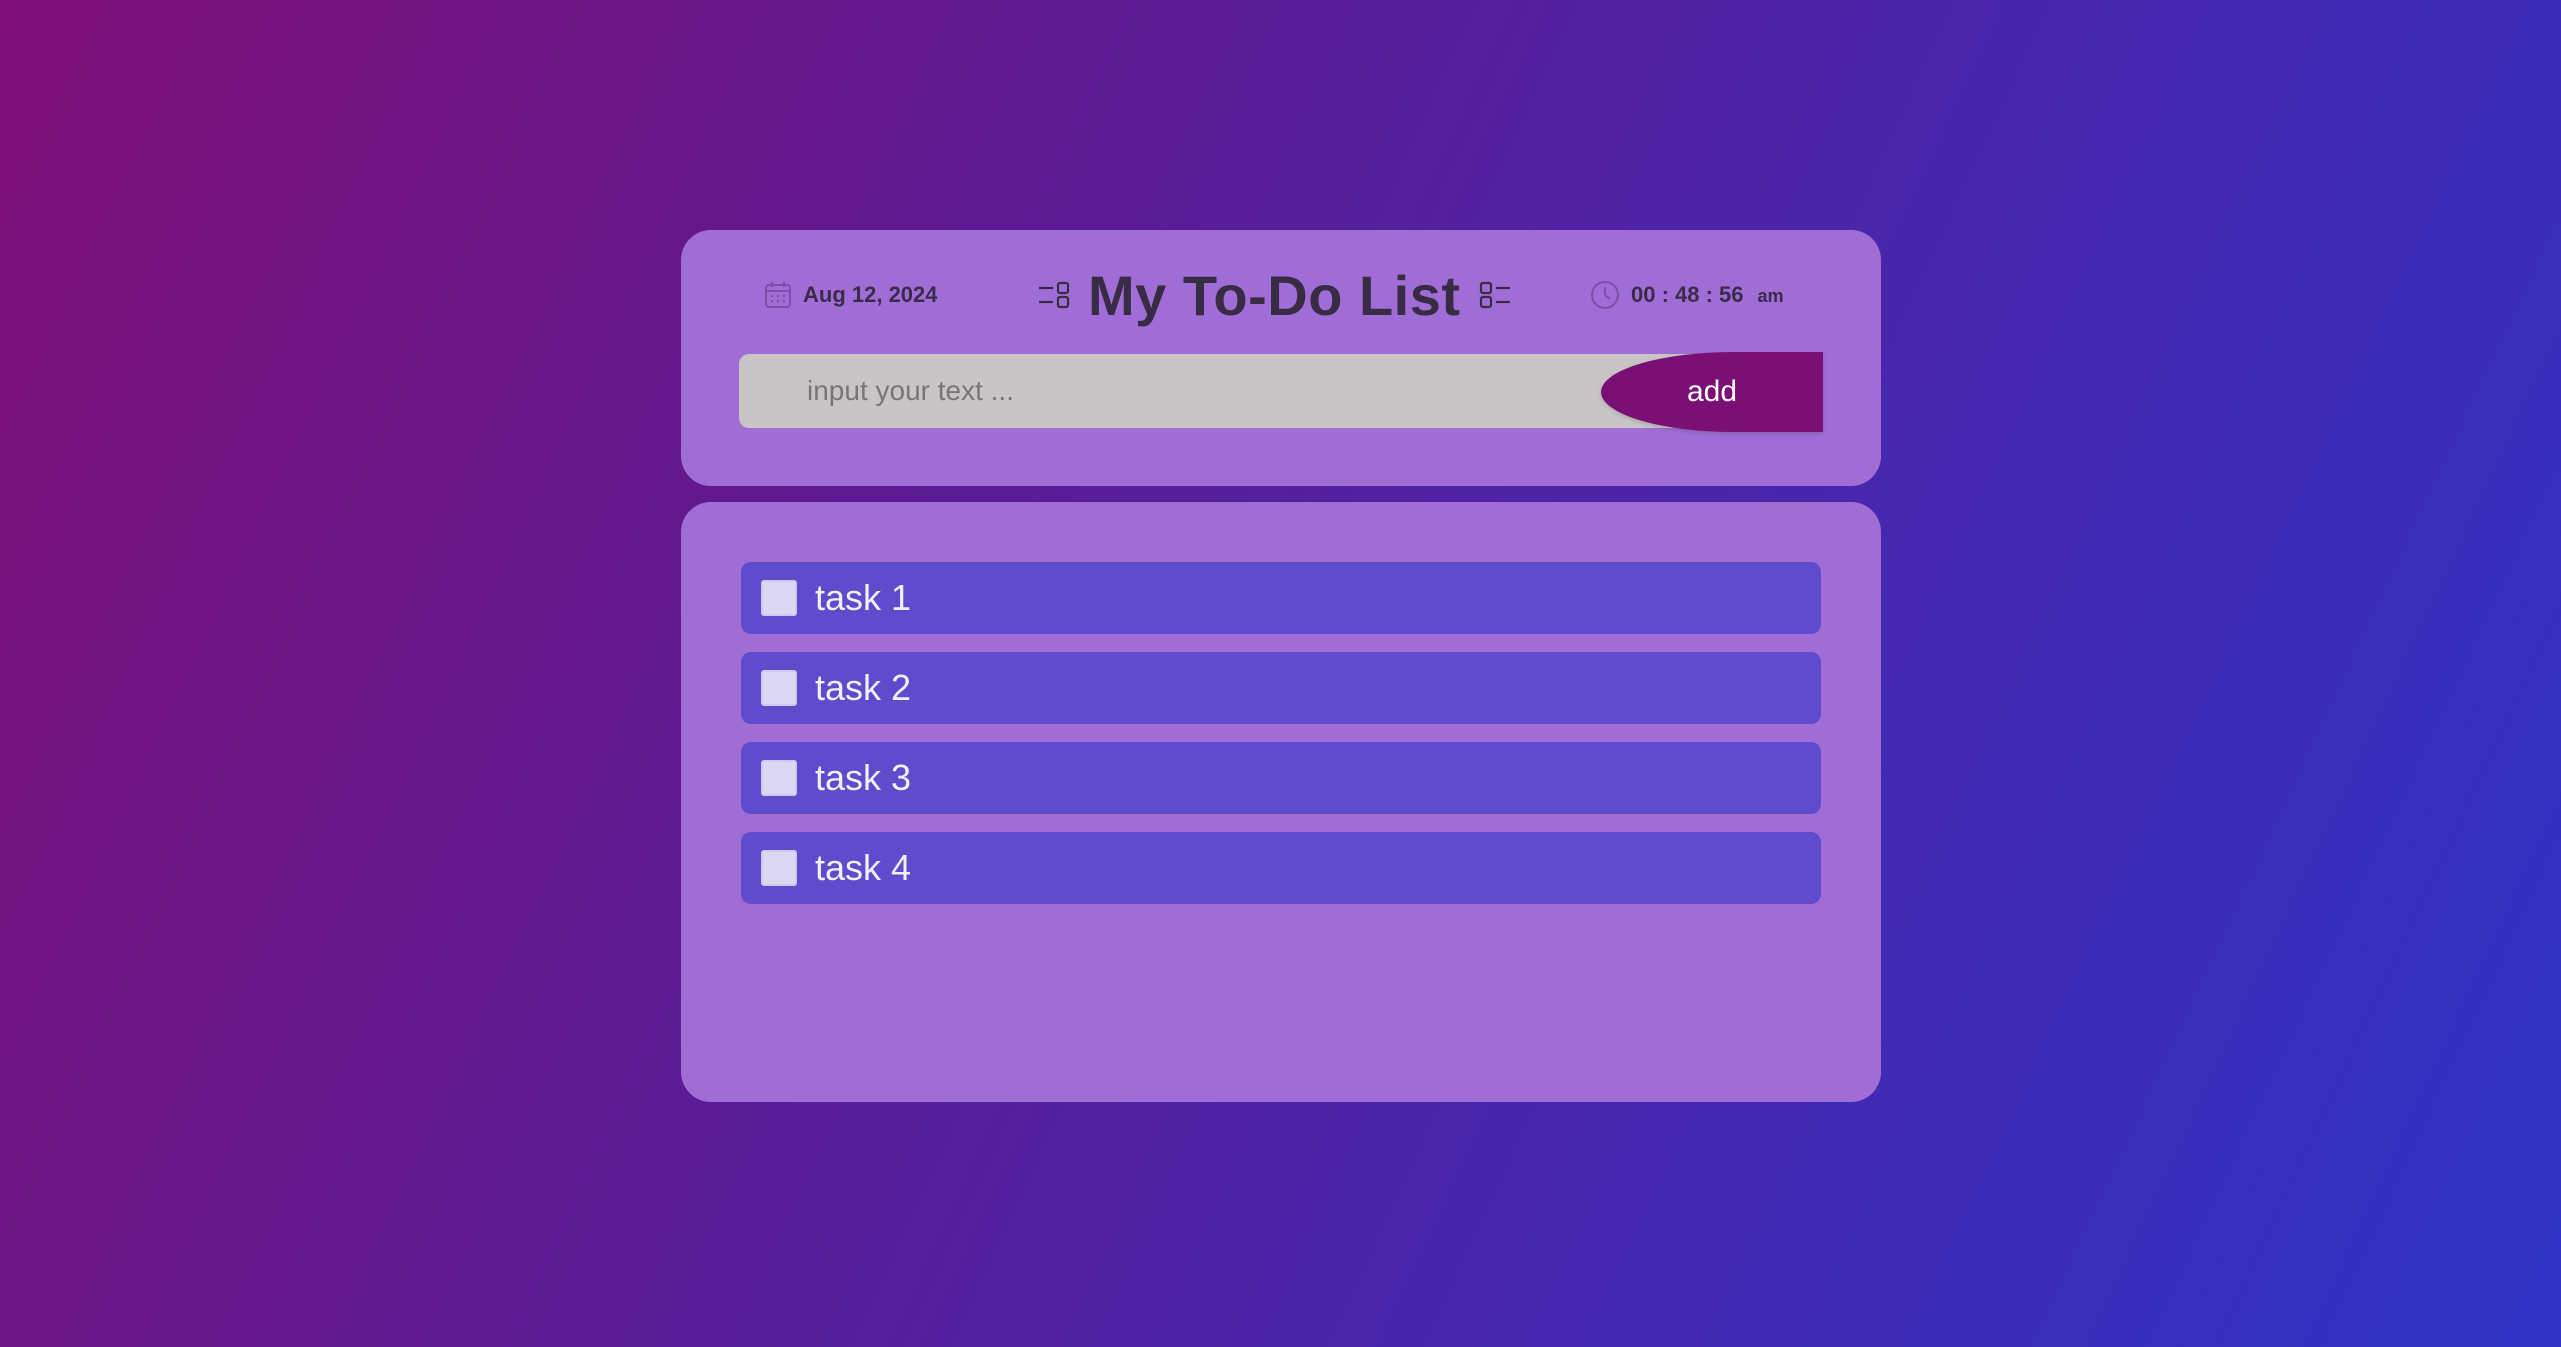  Describe the element at coordinates (863, 777) in the screenshot. I see `task-label: task 3` at that location.